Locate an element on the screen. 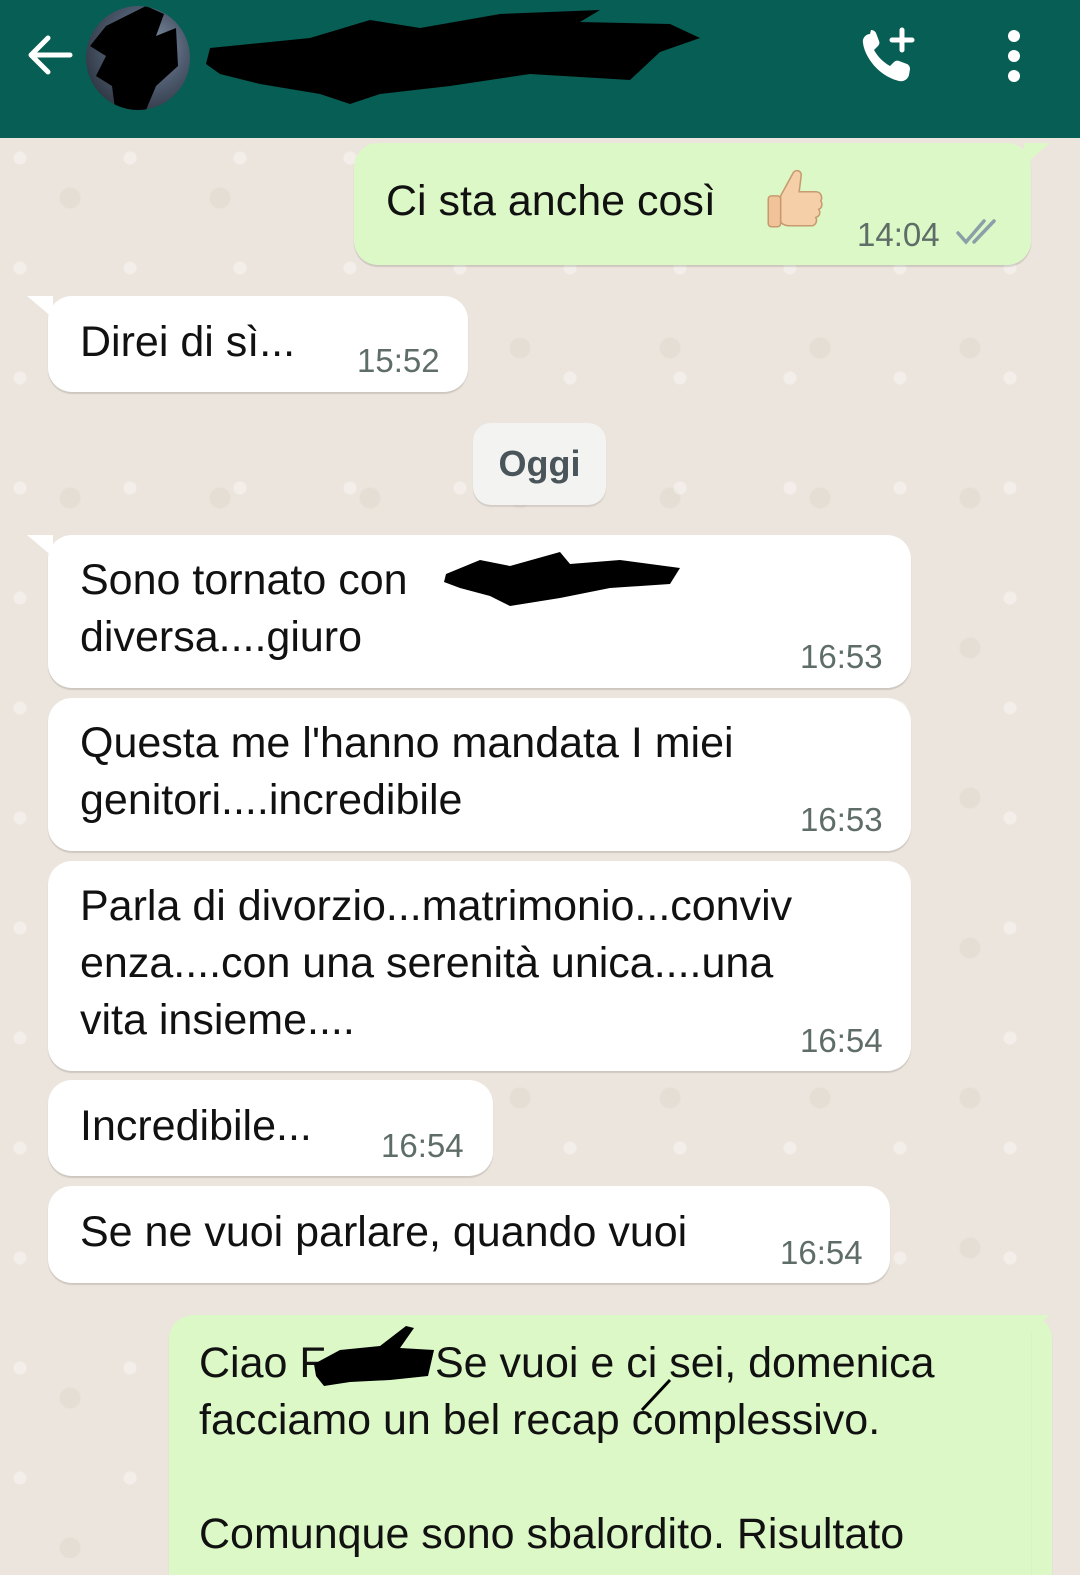  message-bubble-incoming: Incredibile... 16:54 is located at coordinates (270, 1128).